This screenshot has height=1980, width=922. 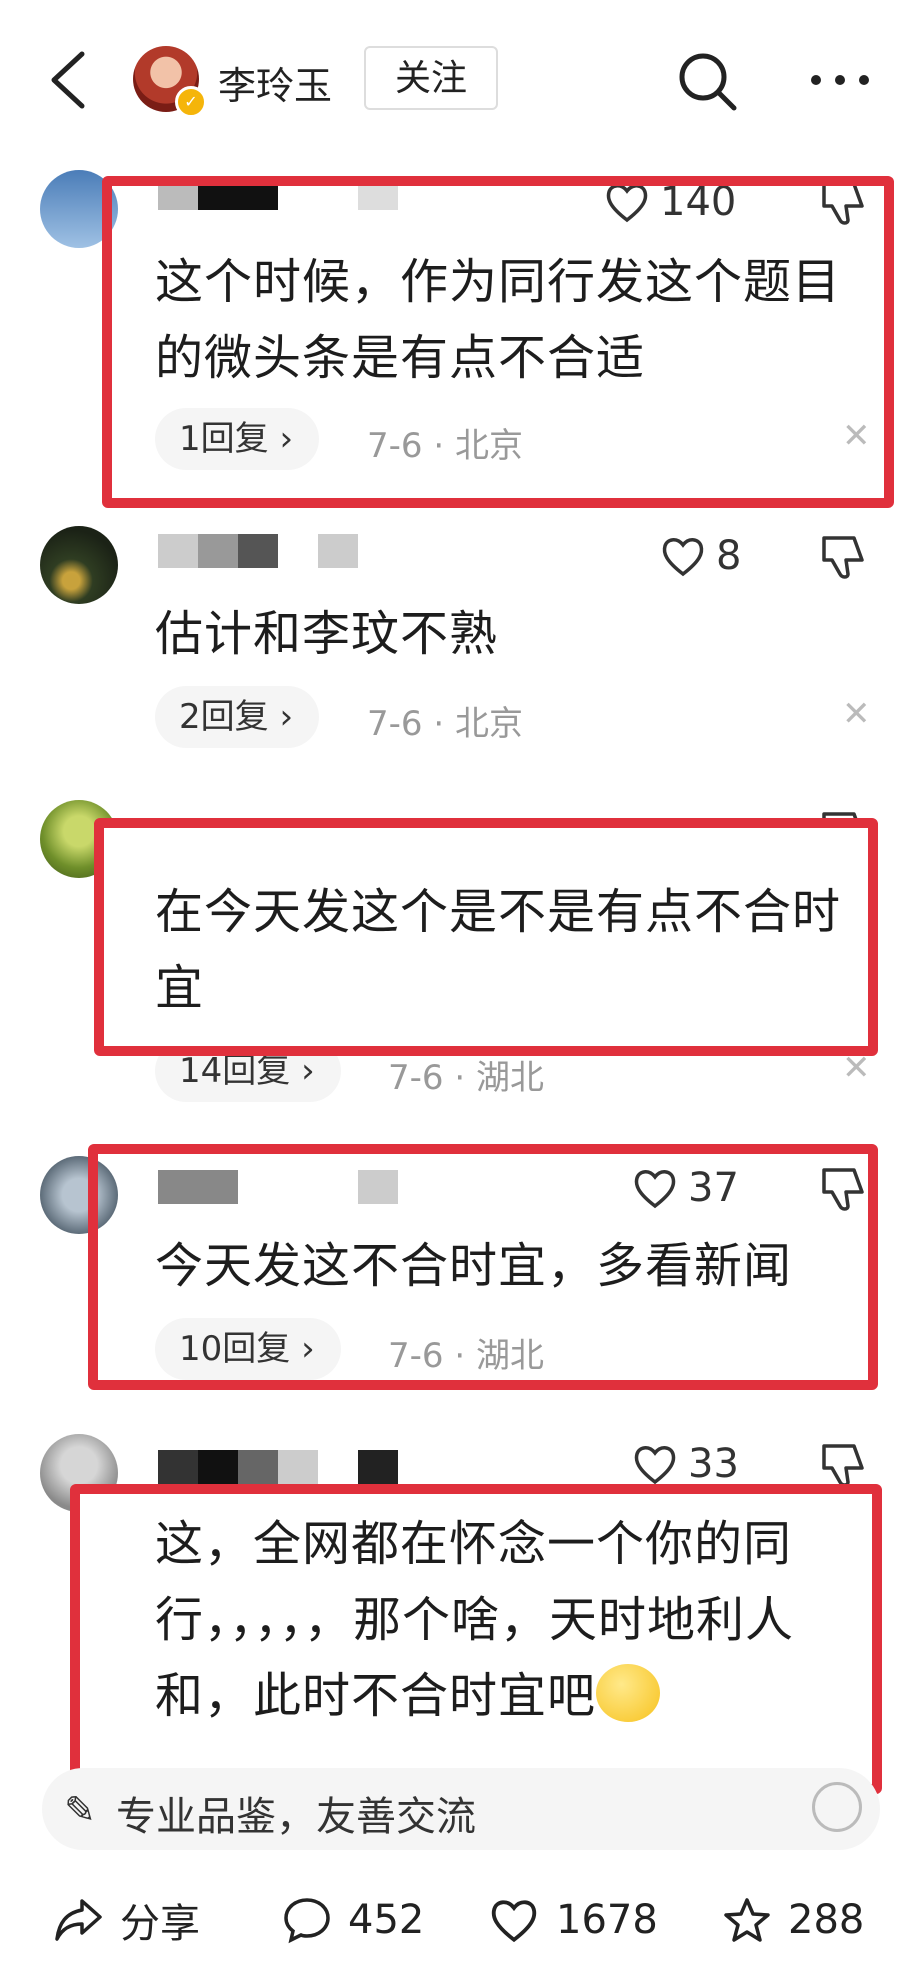 I want to click on comment-input-bar: ✎ 专业品鉴，友善交流, so click(x=461, y=1809).